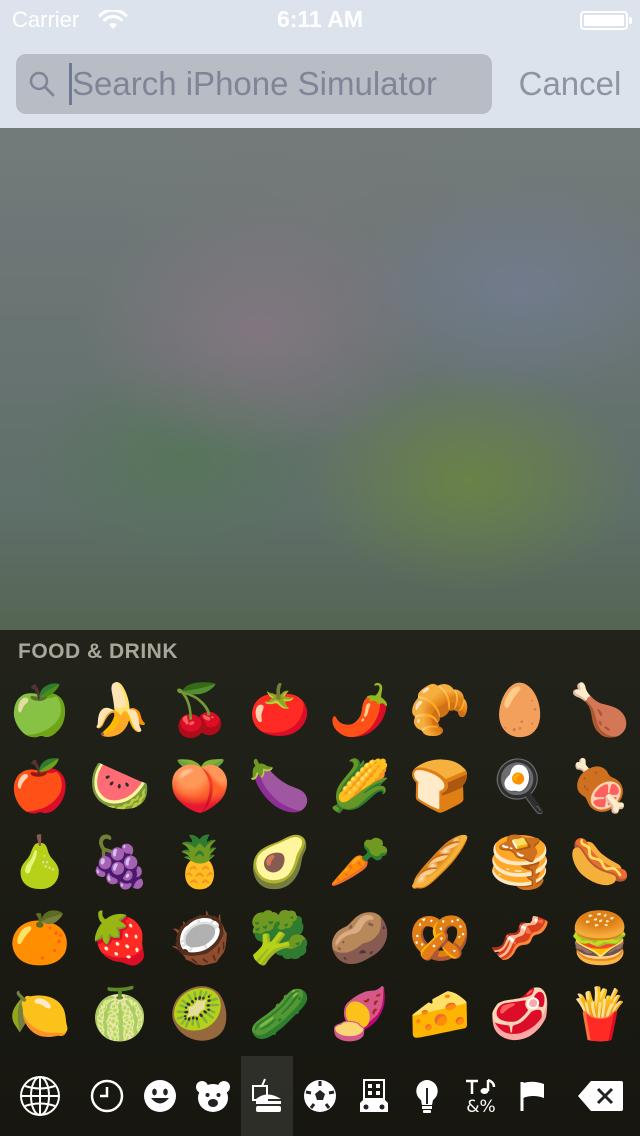 This screenshot has height=1136, width=640. What do you see at coordinates (360, 786) in the screenshot?
I see `emoji-key: 🌽` at bounding box center [360, 786].